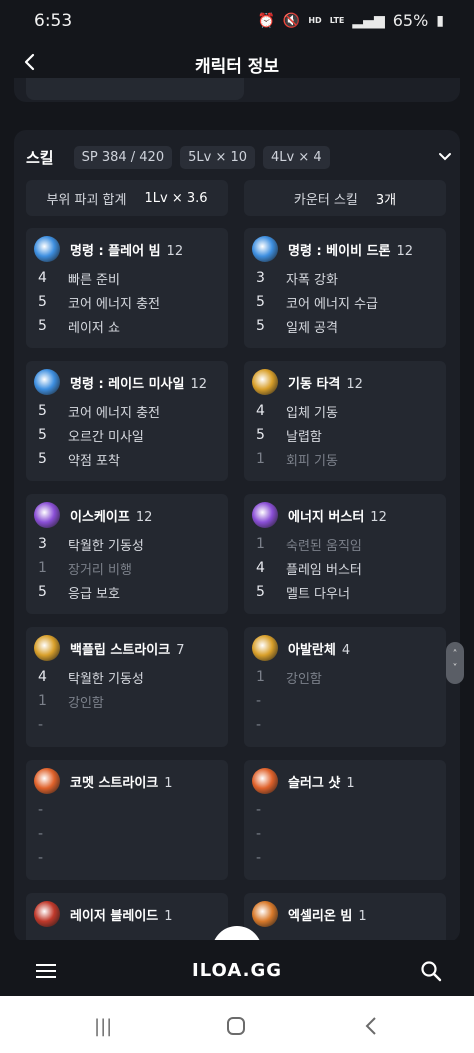 The width and height of the screenshot is (474, 1053). I want to click on counter-skill-summary: 카운터 스킬 3개, so click(345, 198).